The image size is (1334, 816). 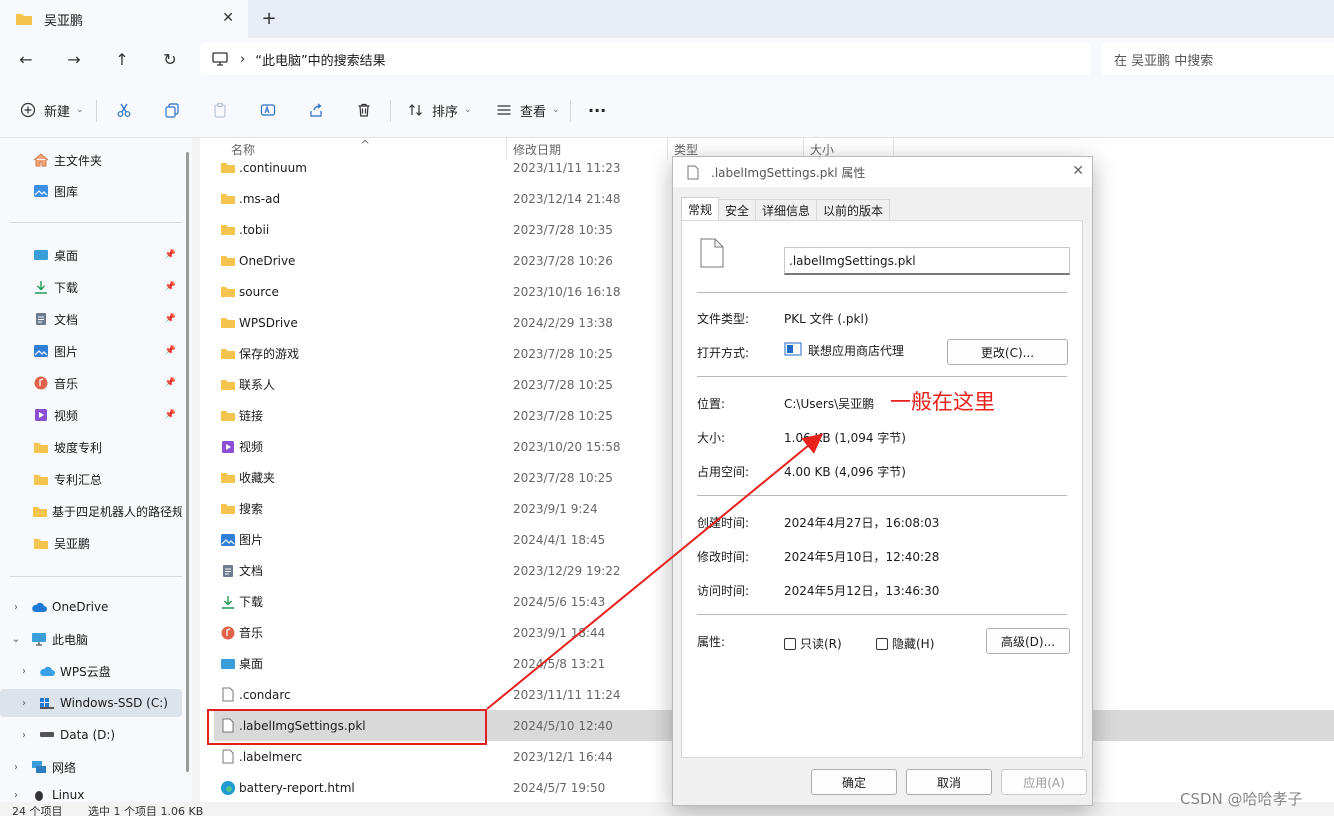 I want to click on tab-previous-versions: 以前的版本, so click(x=853, y=210).